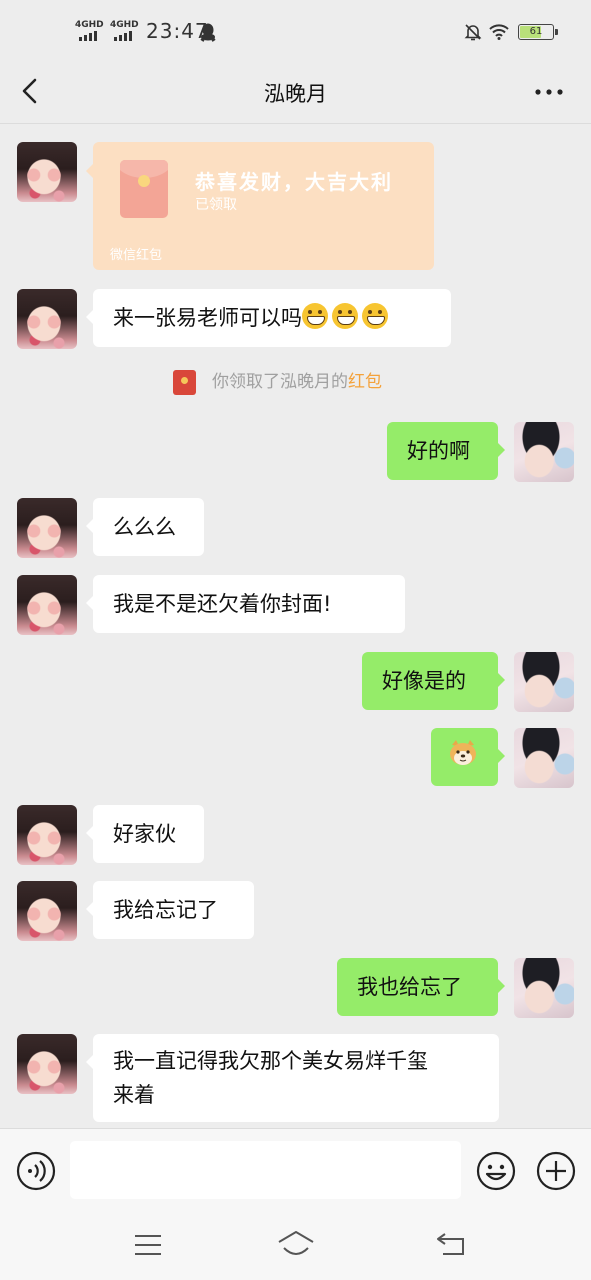 The image size is (591, 1280). What do you see at coordinates (222, 604) in the screenshot?
I see `message-text: 我是不是还欠着你封面!` at bounding box center [222, 604].